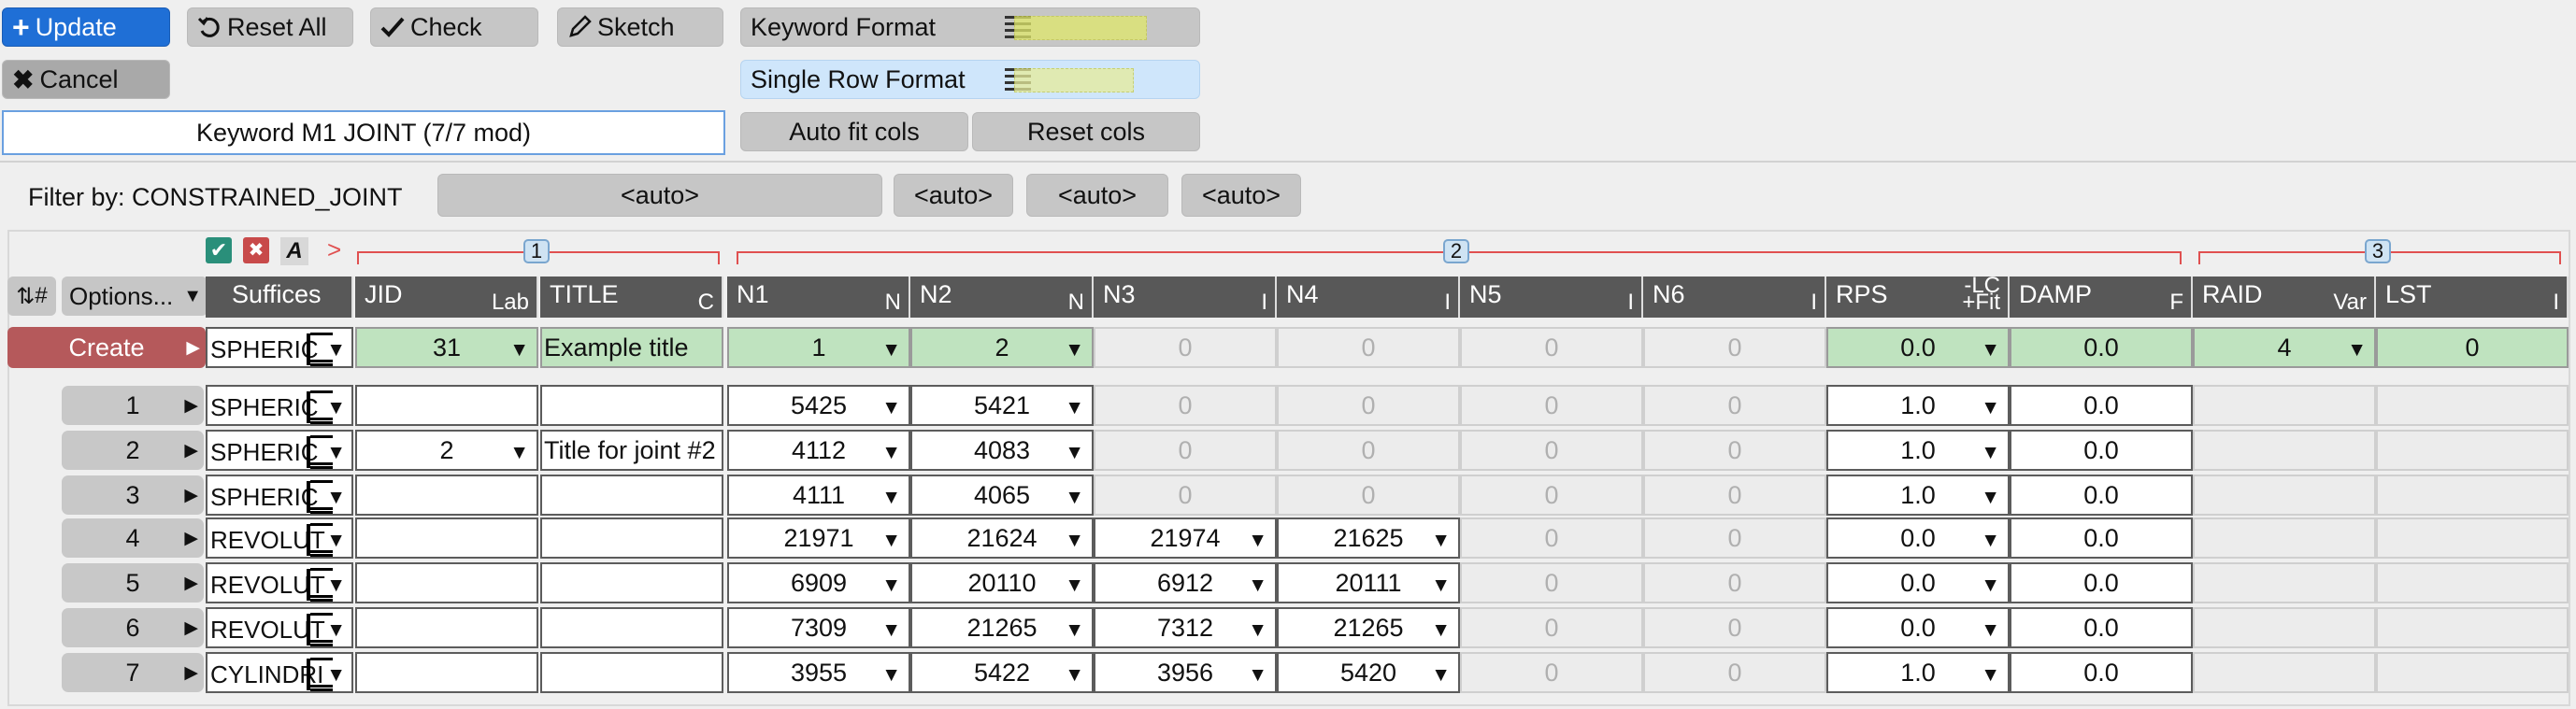  I want to click on keyword-title-field: Keyword M1 JOINT (7/7 mod), so click(363, 132).